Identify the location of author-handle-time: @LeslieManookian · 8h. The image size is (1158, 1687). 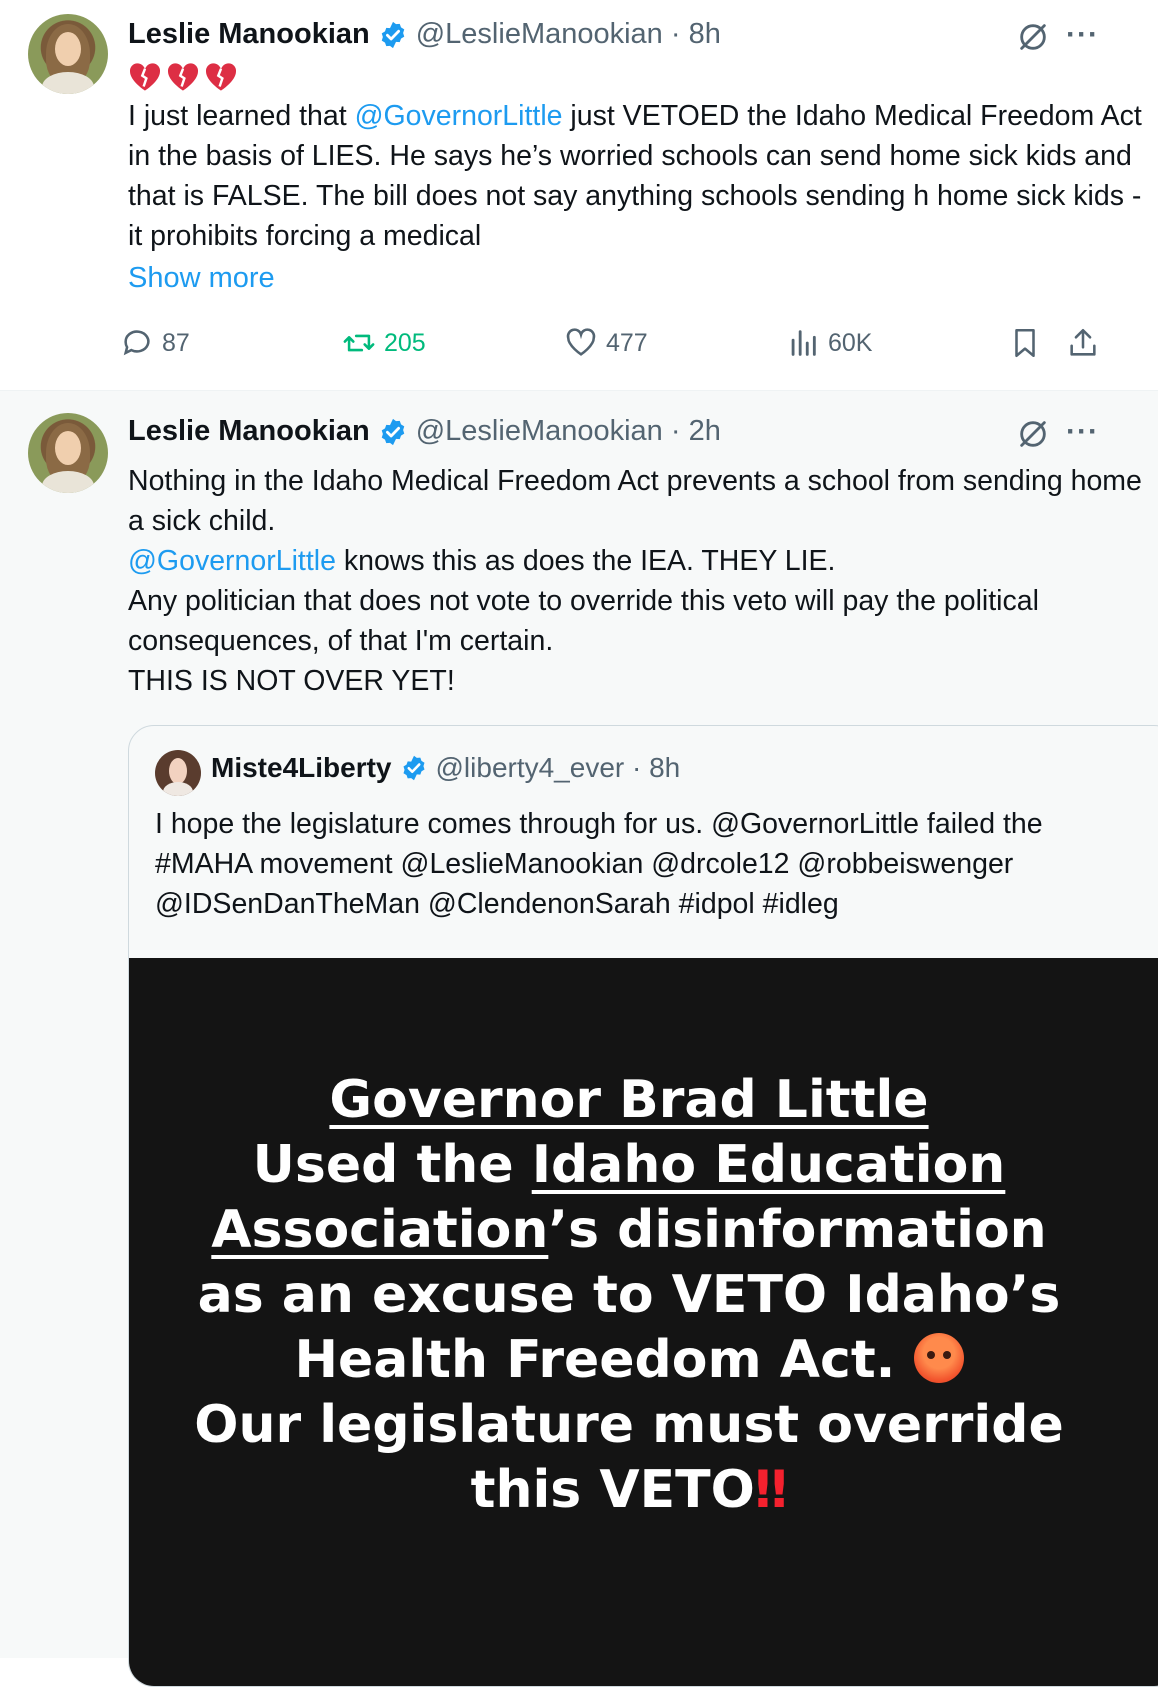
(568, 34).